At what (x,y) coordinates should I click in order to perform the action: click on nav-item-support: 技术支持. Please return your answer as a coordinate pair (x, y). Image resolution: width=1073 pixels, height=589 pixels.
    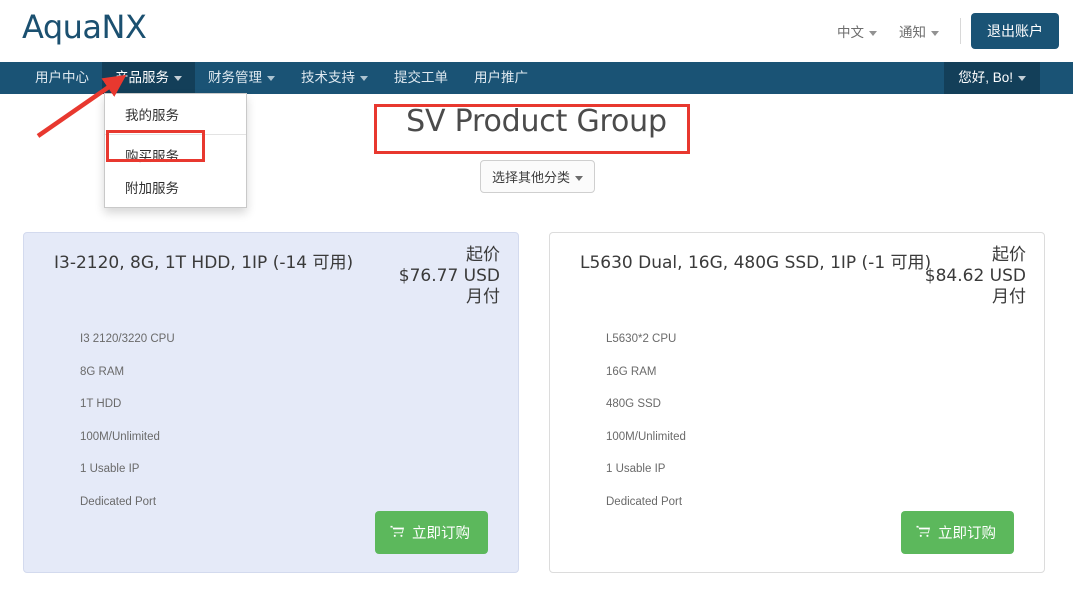
    Looking at the image, I should click on (334, 78).